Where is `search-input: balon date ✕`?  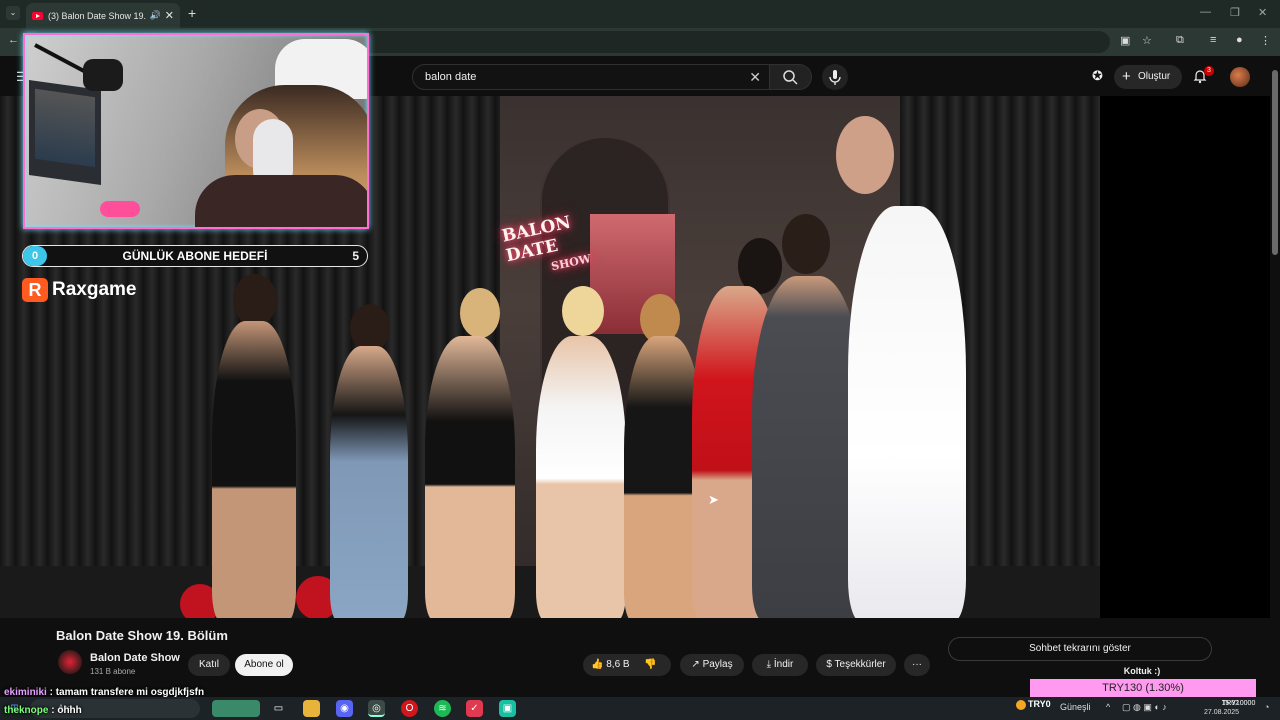
search-input: balon date ✕ is located at coordinates (591, 77).